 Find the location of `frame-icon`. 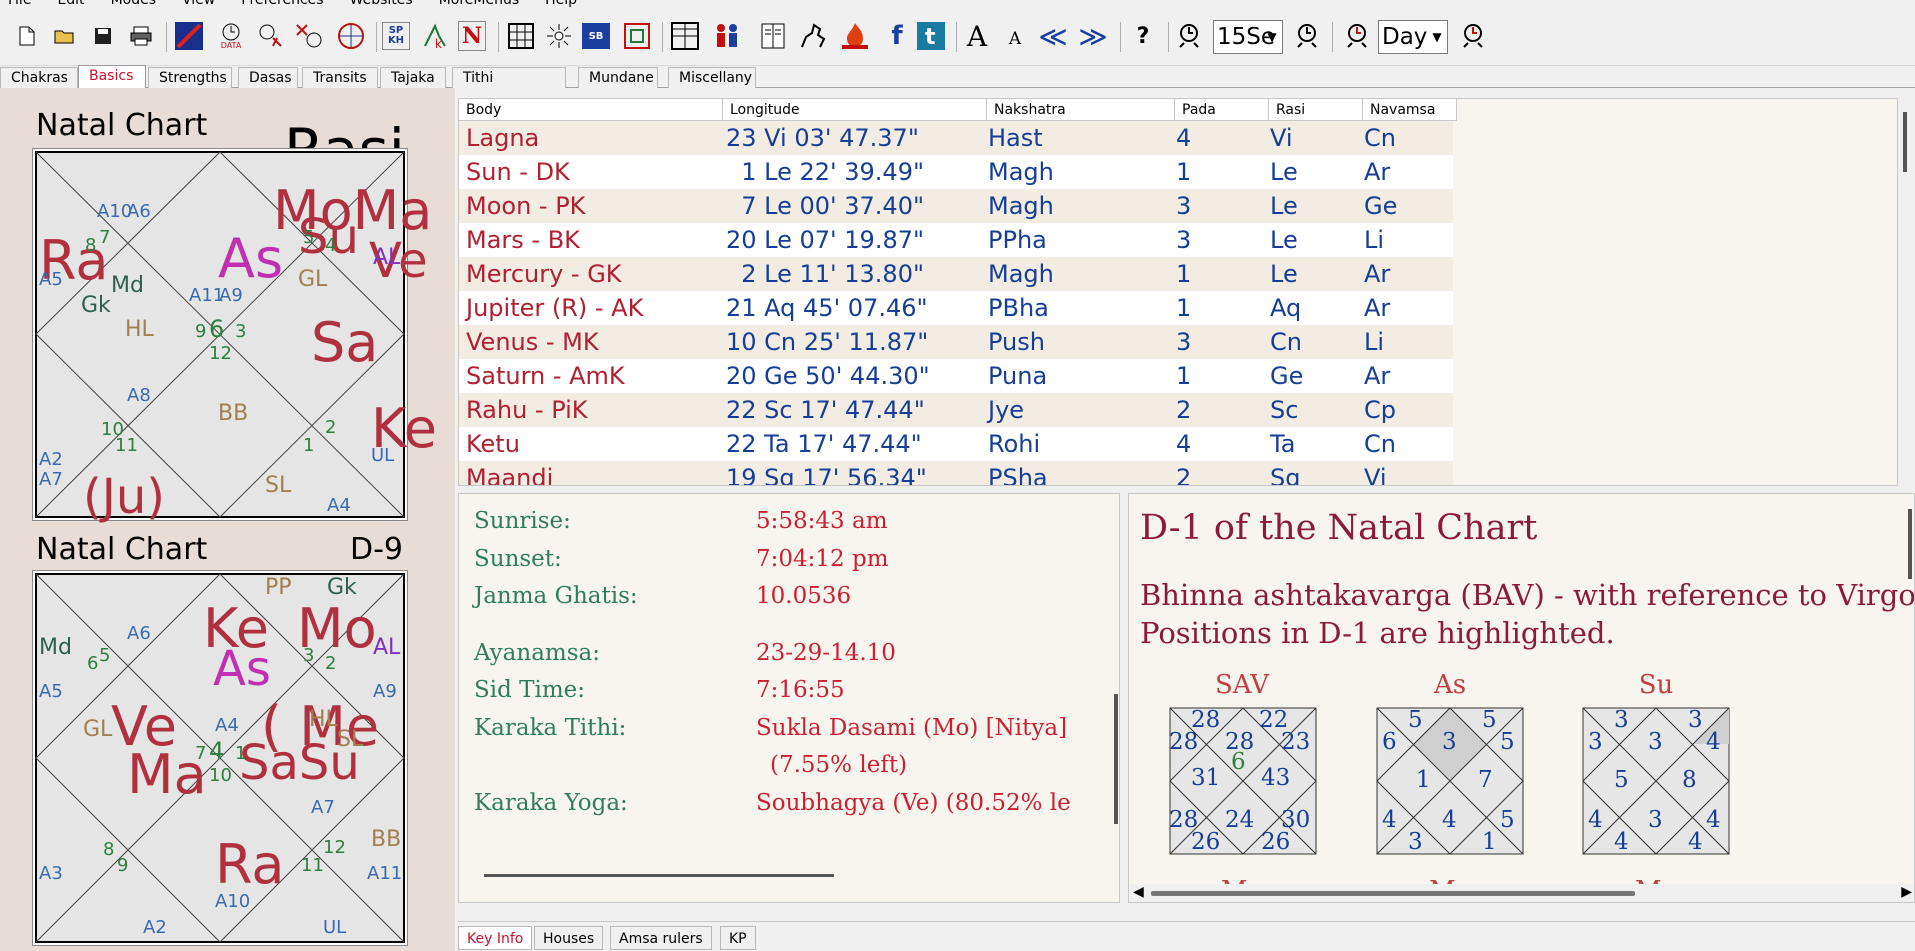

frame-icon is located at coordinates (637, 36).